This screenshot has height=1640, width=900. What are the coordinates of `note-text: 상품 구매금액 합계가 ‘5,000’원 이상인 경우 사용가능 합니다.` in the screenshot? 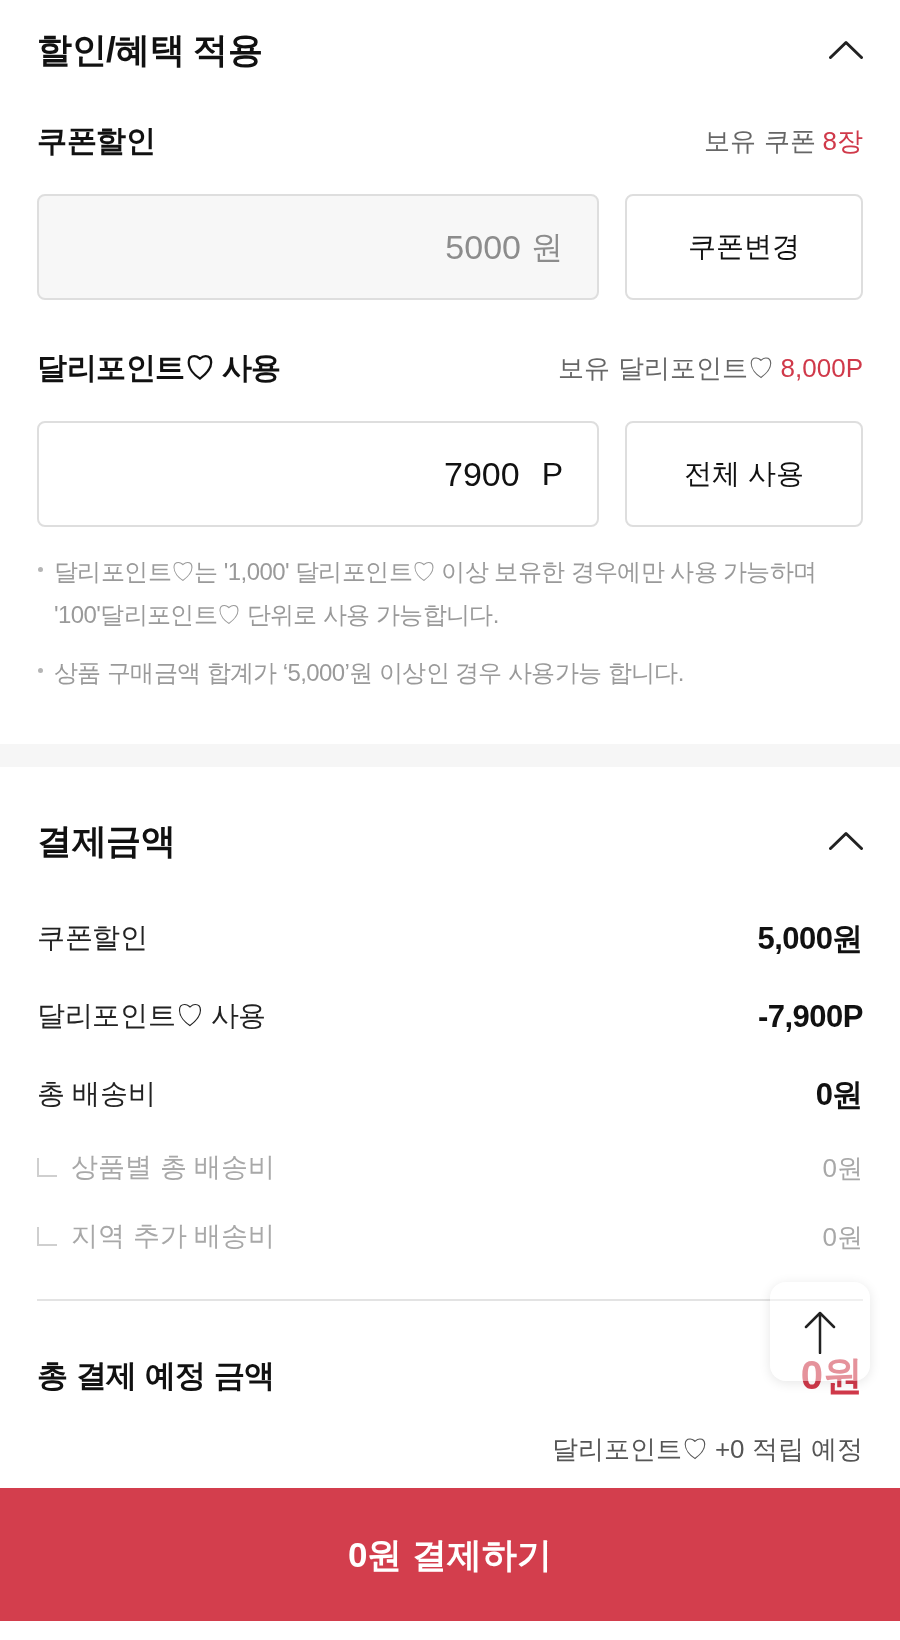 It's located at (369, 673).